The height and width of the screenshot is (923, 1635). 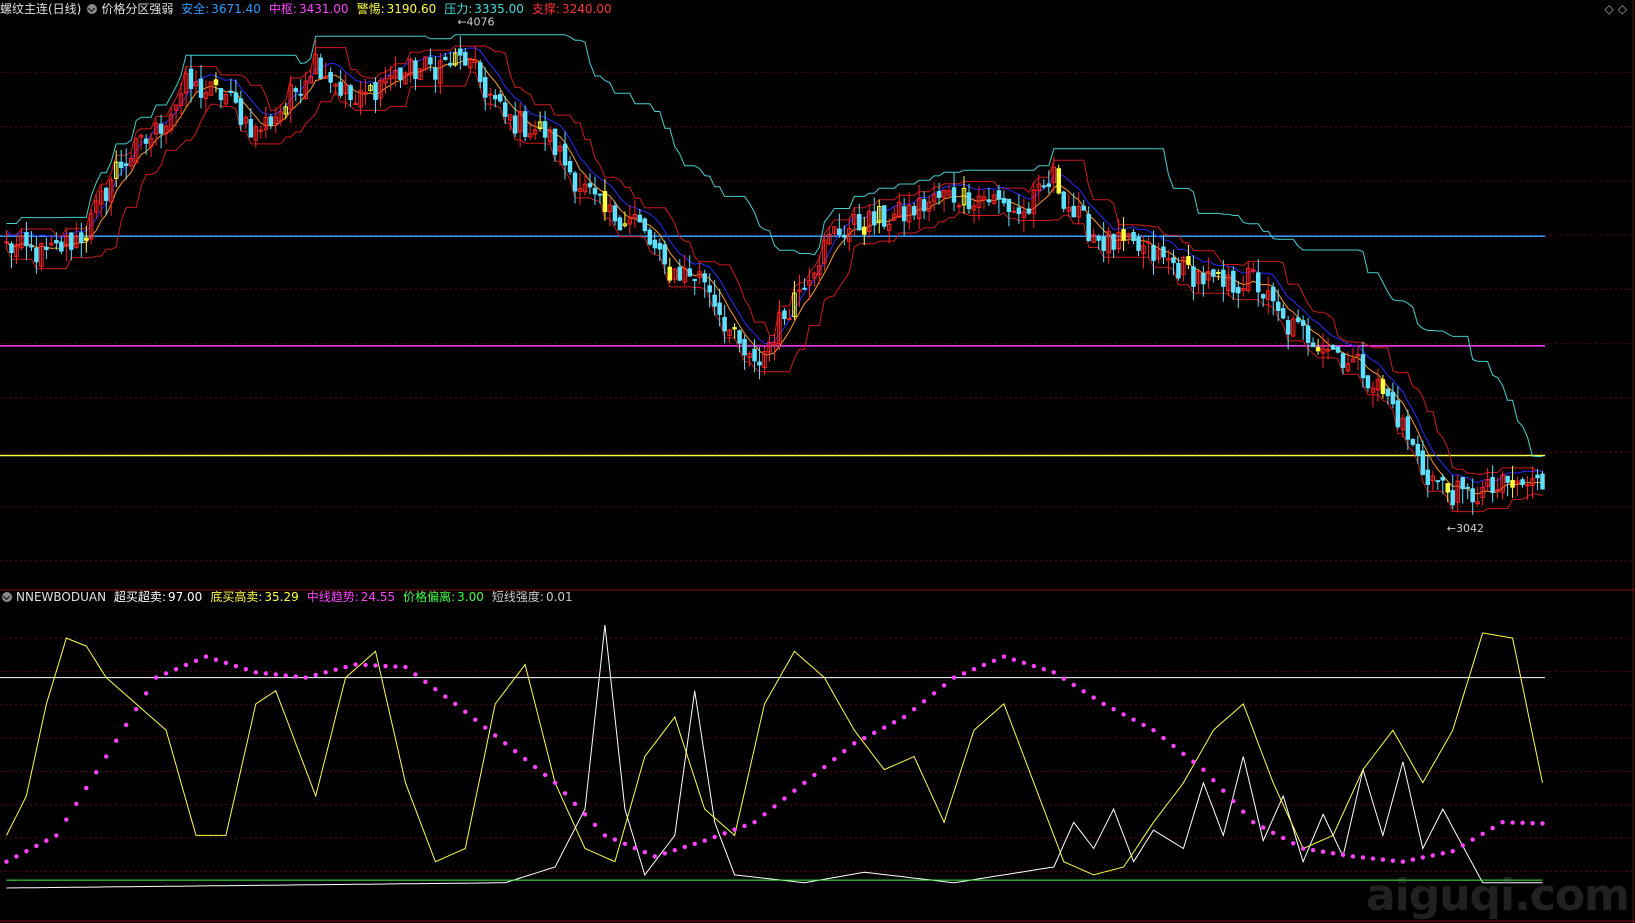 I want to click on bottom-value-item-value: 3.00, so click(x=470, y=597).